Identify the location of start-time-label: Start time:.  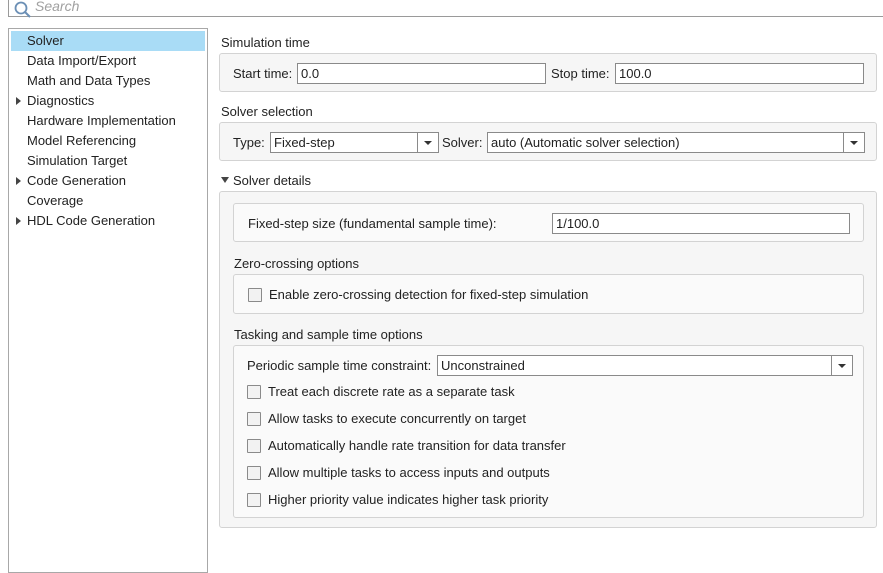
(263, 73).